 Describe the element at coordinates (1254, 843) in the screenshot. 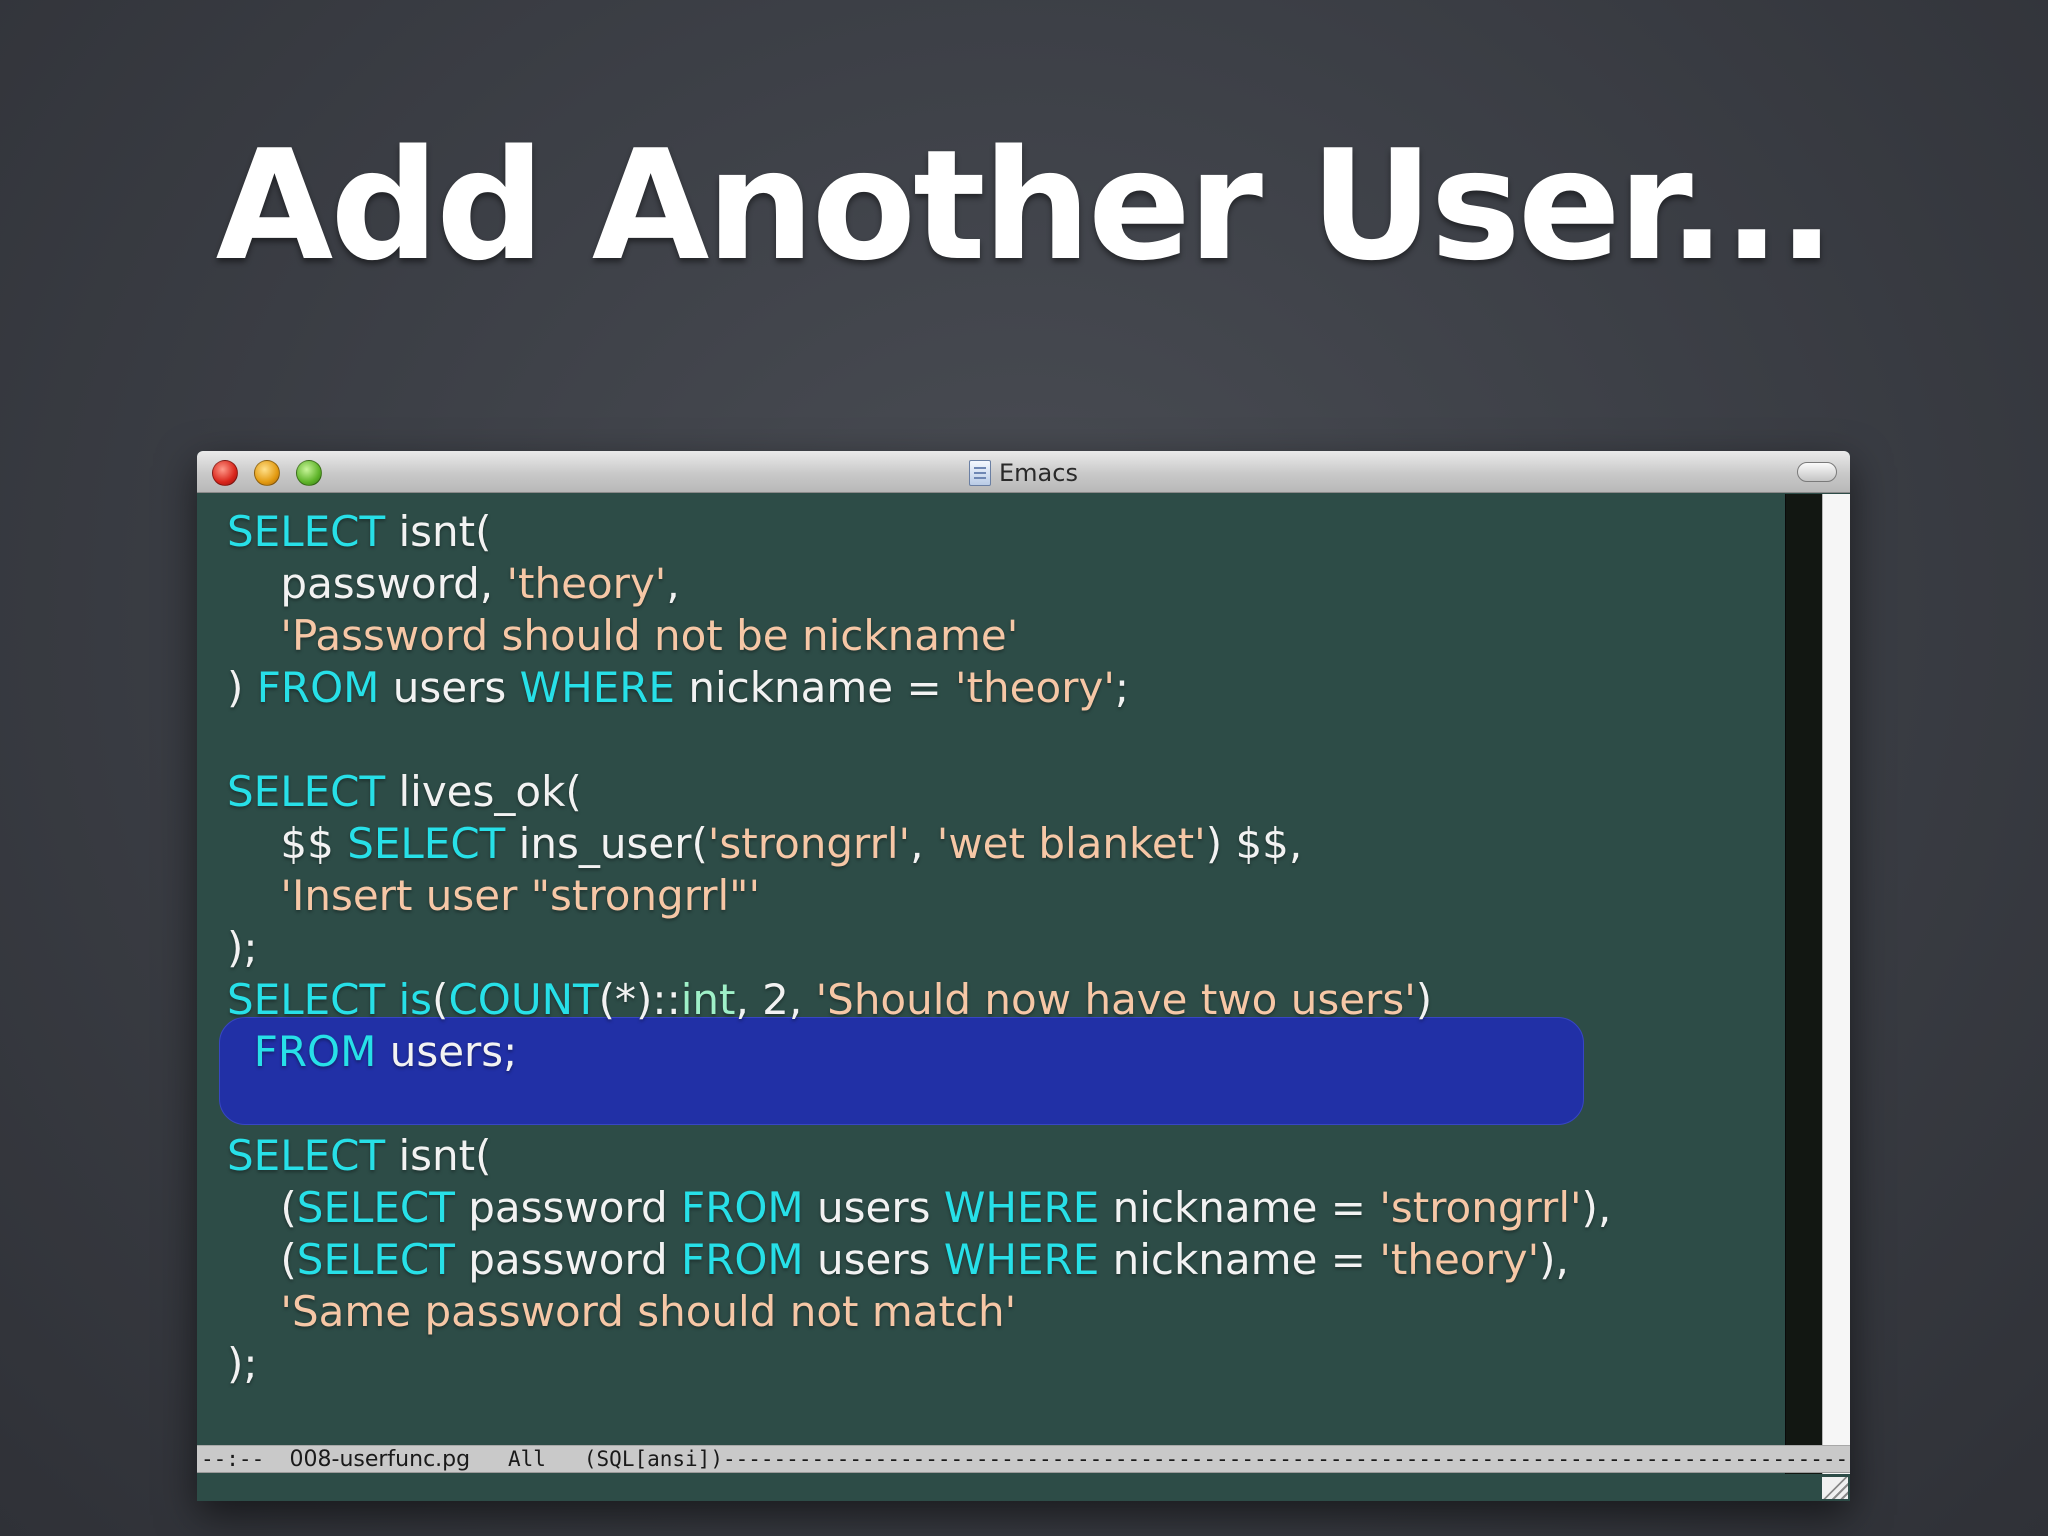

I see `code-token: ) $$,` at that location.